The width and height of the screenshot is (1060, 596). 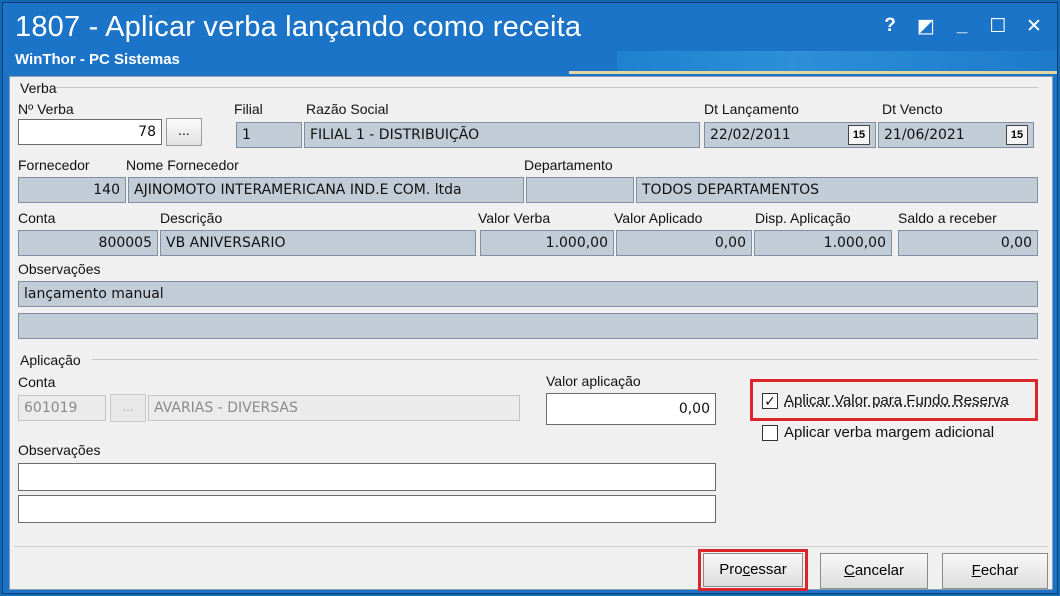 I want to click on processar-label-key: c, so click(x=746, y=569).